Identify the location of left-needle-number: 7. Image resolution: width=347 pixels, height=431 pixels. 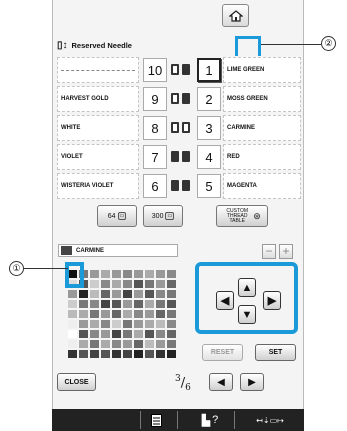
(155, 157).